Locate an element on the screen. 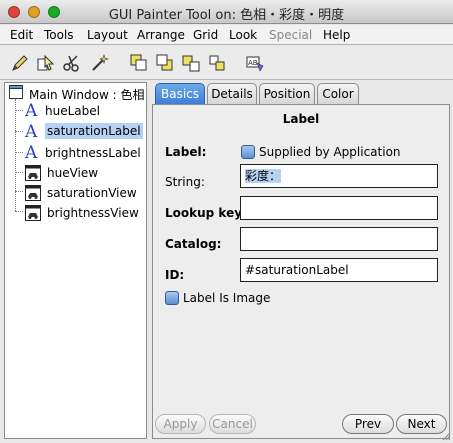  prev-button: Prev is located at coordinates (368, 424).